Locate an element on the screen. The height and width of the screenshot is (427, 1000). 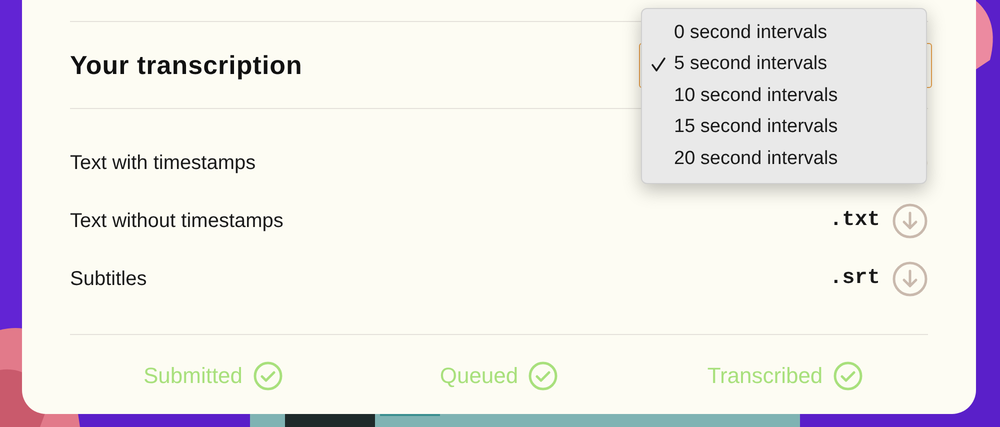
menu-item: 5 second intervals is located at coordinates (784, 64).